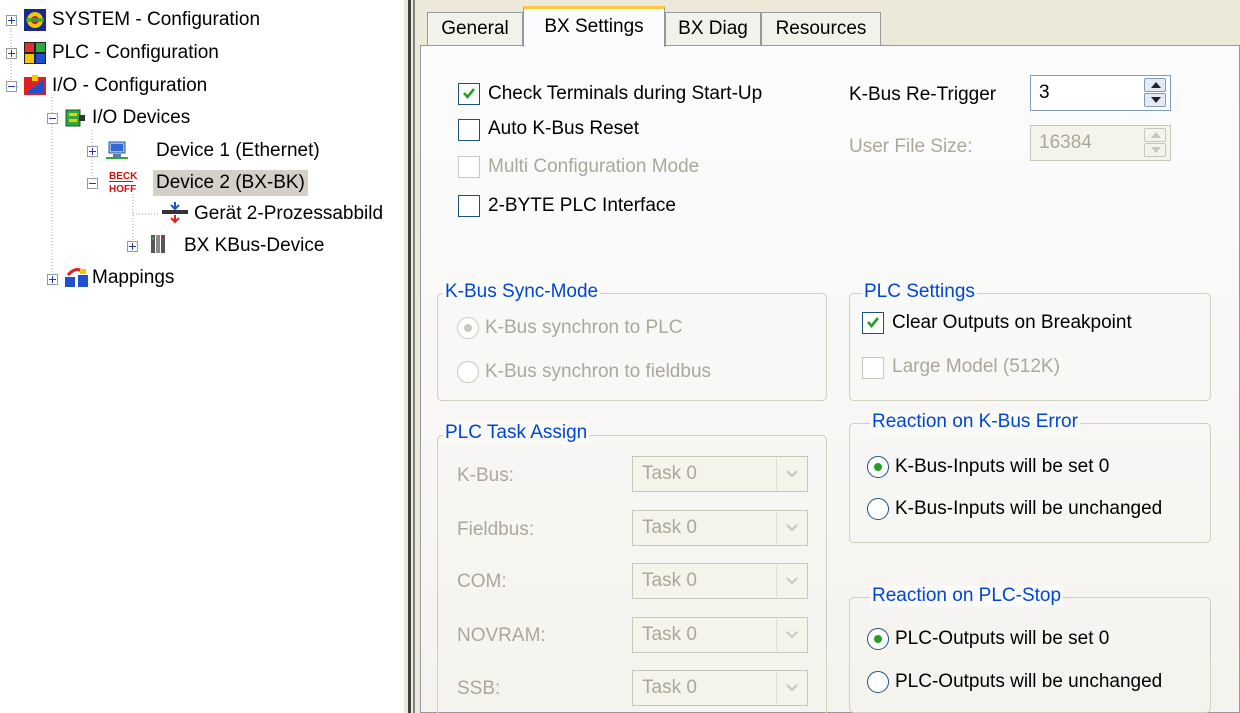 The width and height of the screenshot is (1240, 713). I want to click on user-file-size-label: User File Size:, so click(911, 146).